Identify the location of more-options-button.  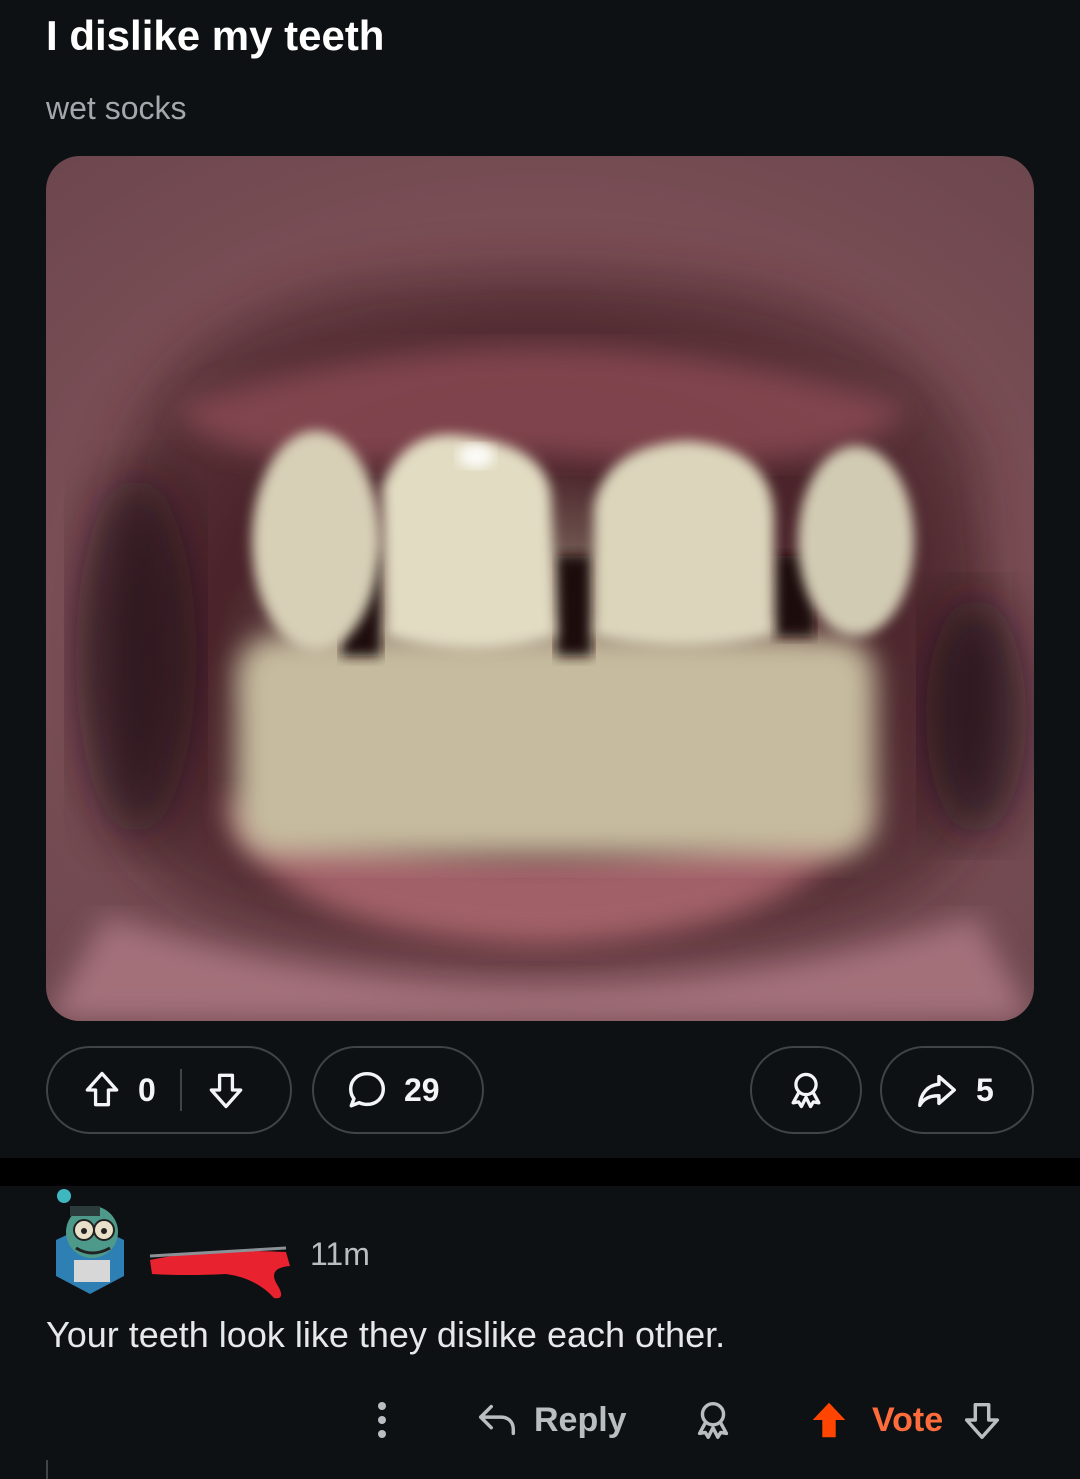
(382, 1420).